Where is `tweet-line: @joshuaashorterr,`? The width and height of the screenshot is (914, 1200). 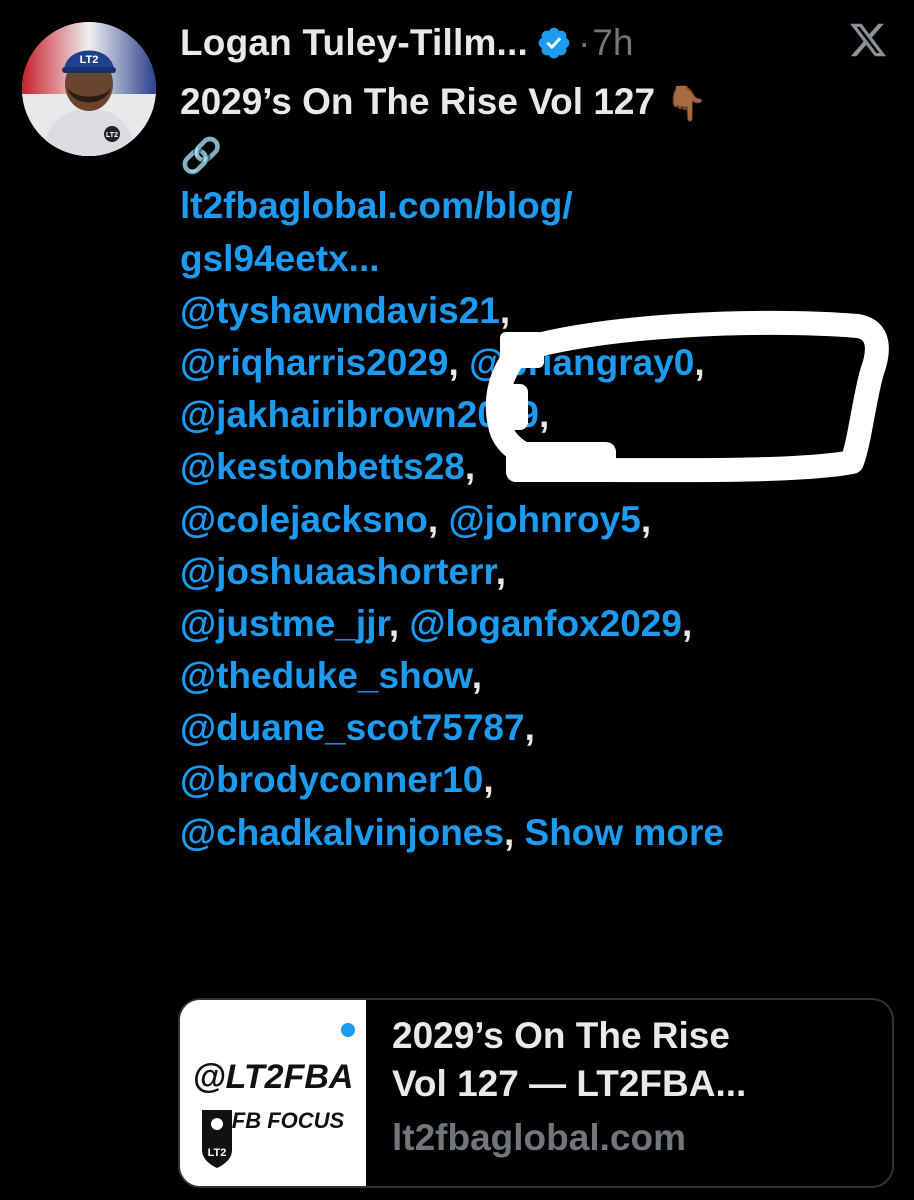
tweet-line: @joshuaashorterr, is located at coordinates (540, 572).